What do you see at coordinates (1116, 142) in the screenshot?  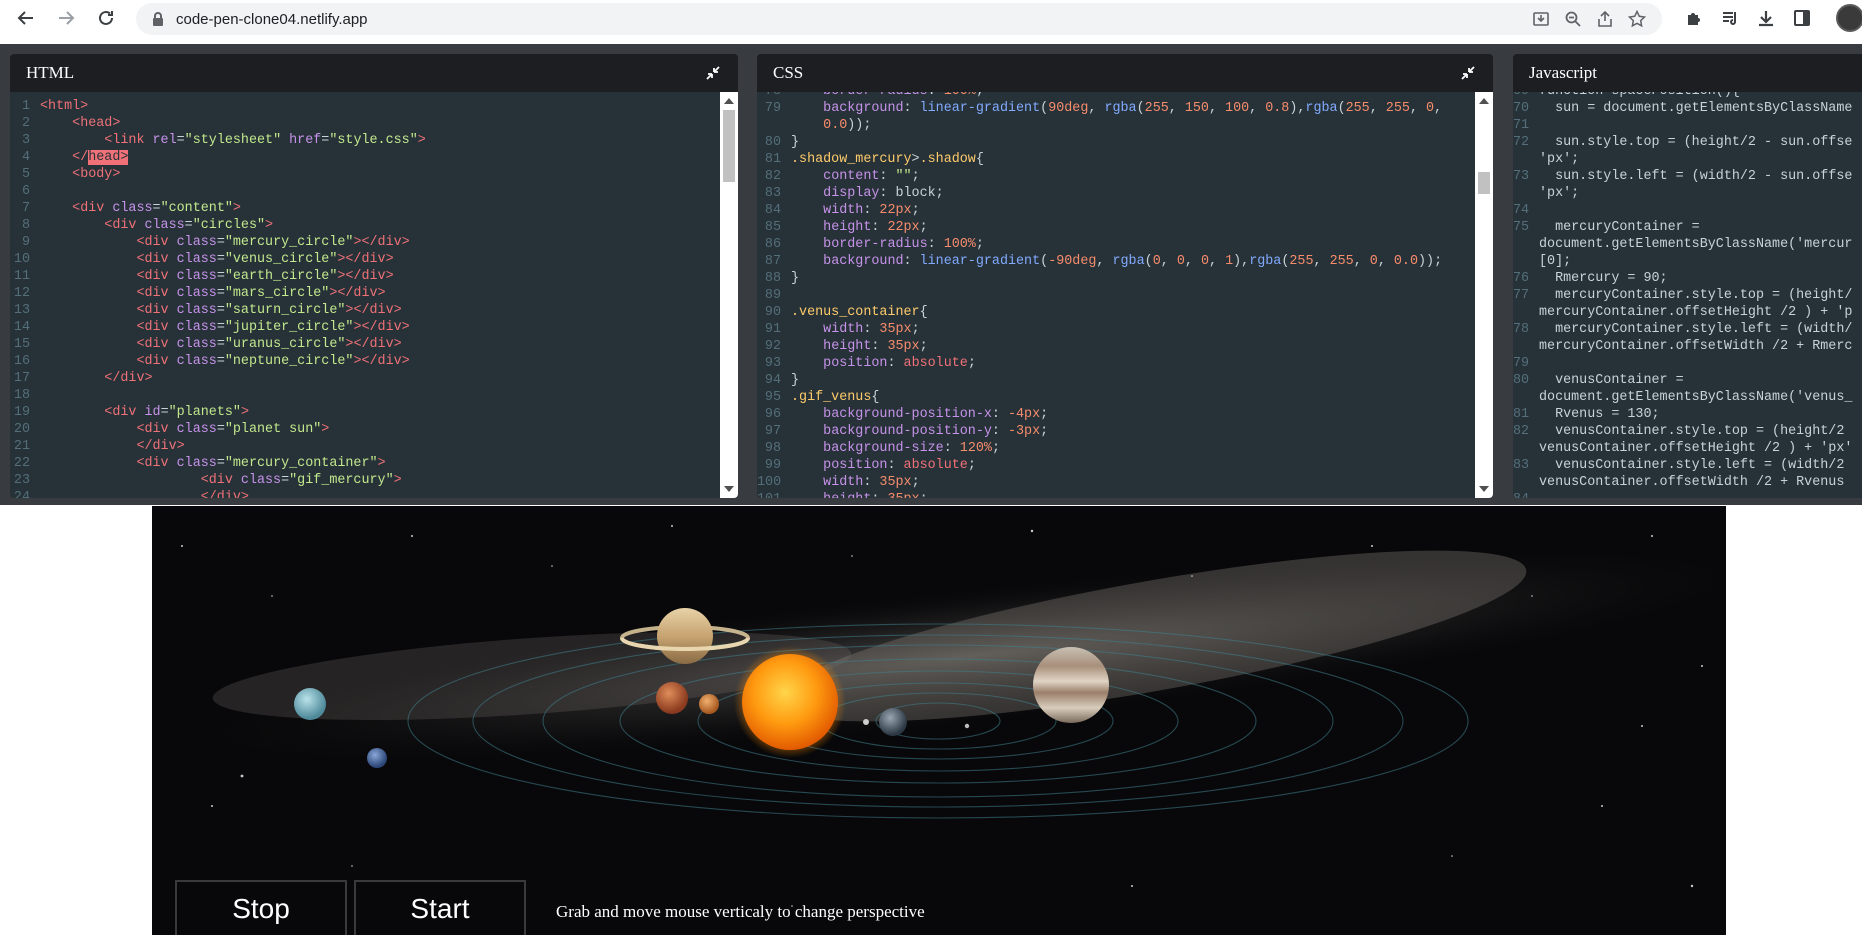 I see `code-line: 80}` at bounding box center [1116, 142].